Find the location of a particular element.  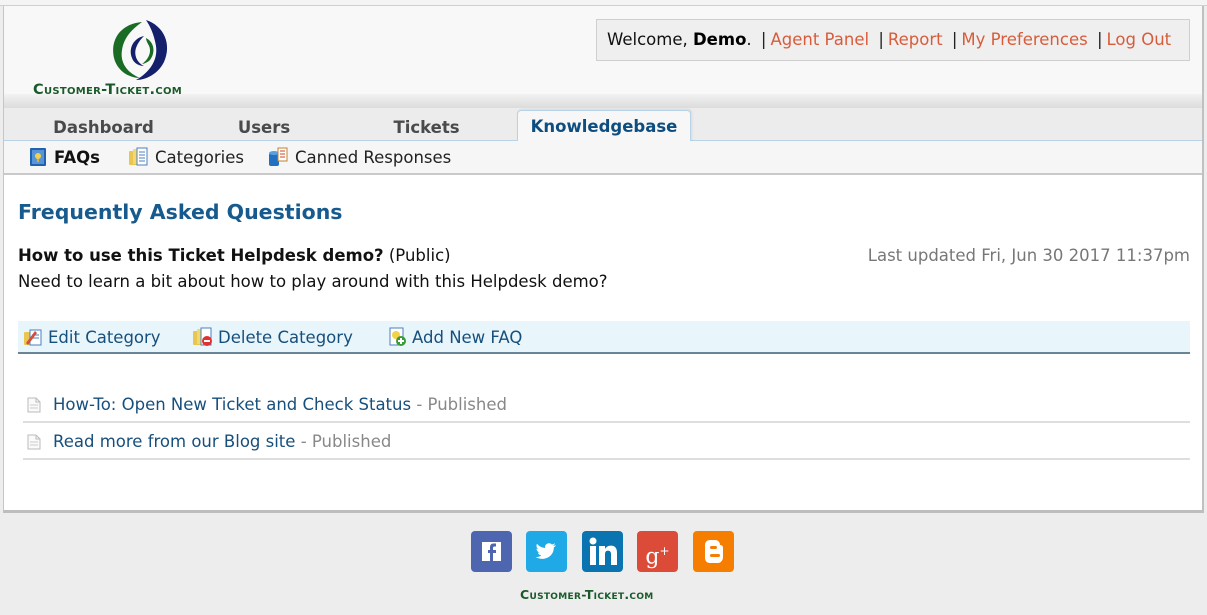

linkedin-icon is located at coordinates (602, 551).